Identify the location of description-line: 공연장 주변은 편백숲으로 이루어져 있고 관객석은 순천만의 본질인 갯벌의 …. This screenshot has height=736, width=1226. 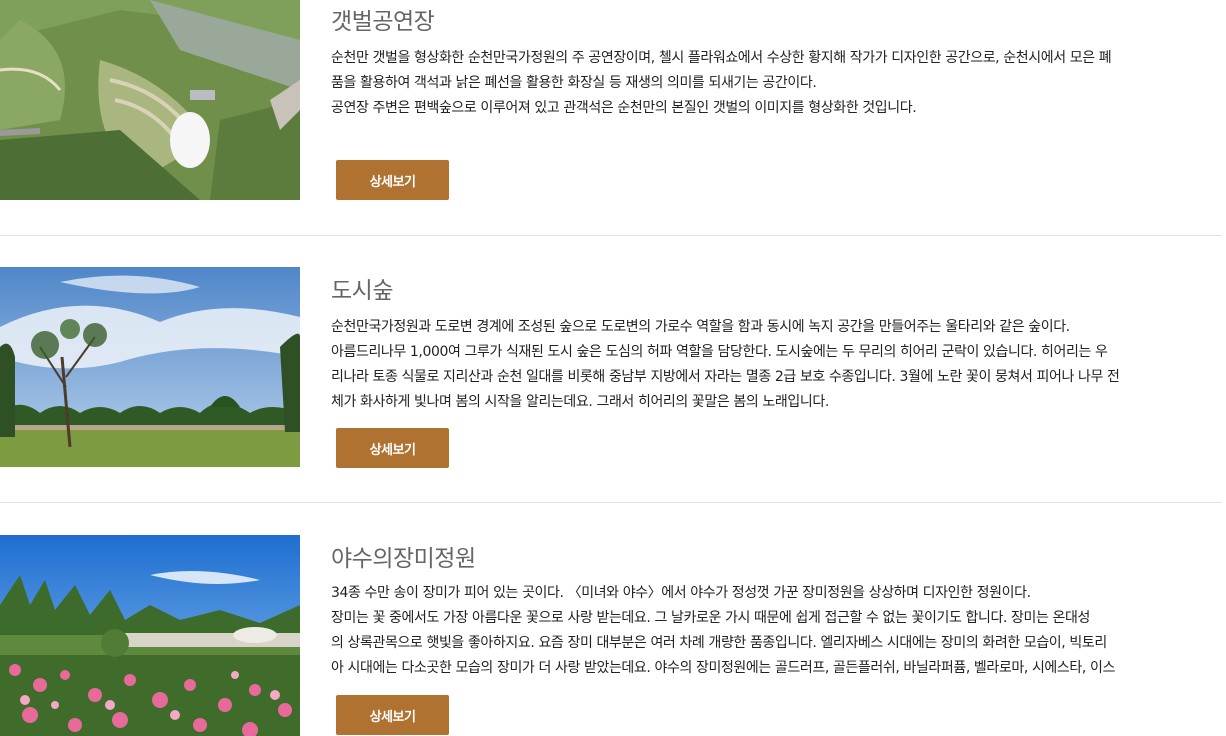
(624, 108).